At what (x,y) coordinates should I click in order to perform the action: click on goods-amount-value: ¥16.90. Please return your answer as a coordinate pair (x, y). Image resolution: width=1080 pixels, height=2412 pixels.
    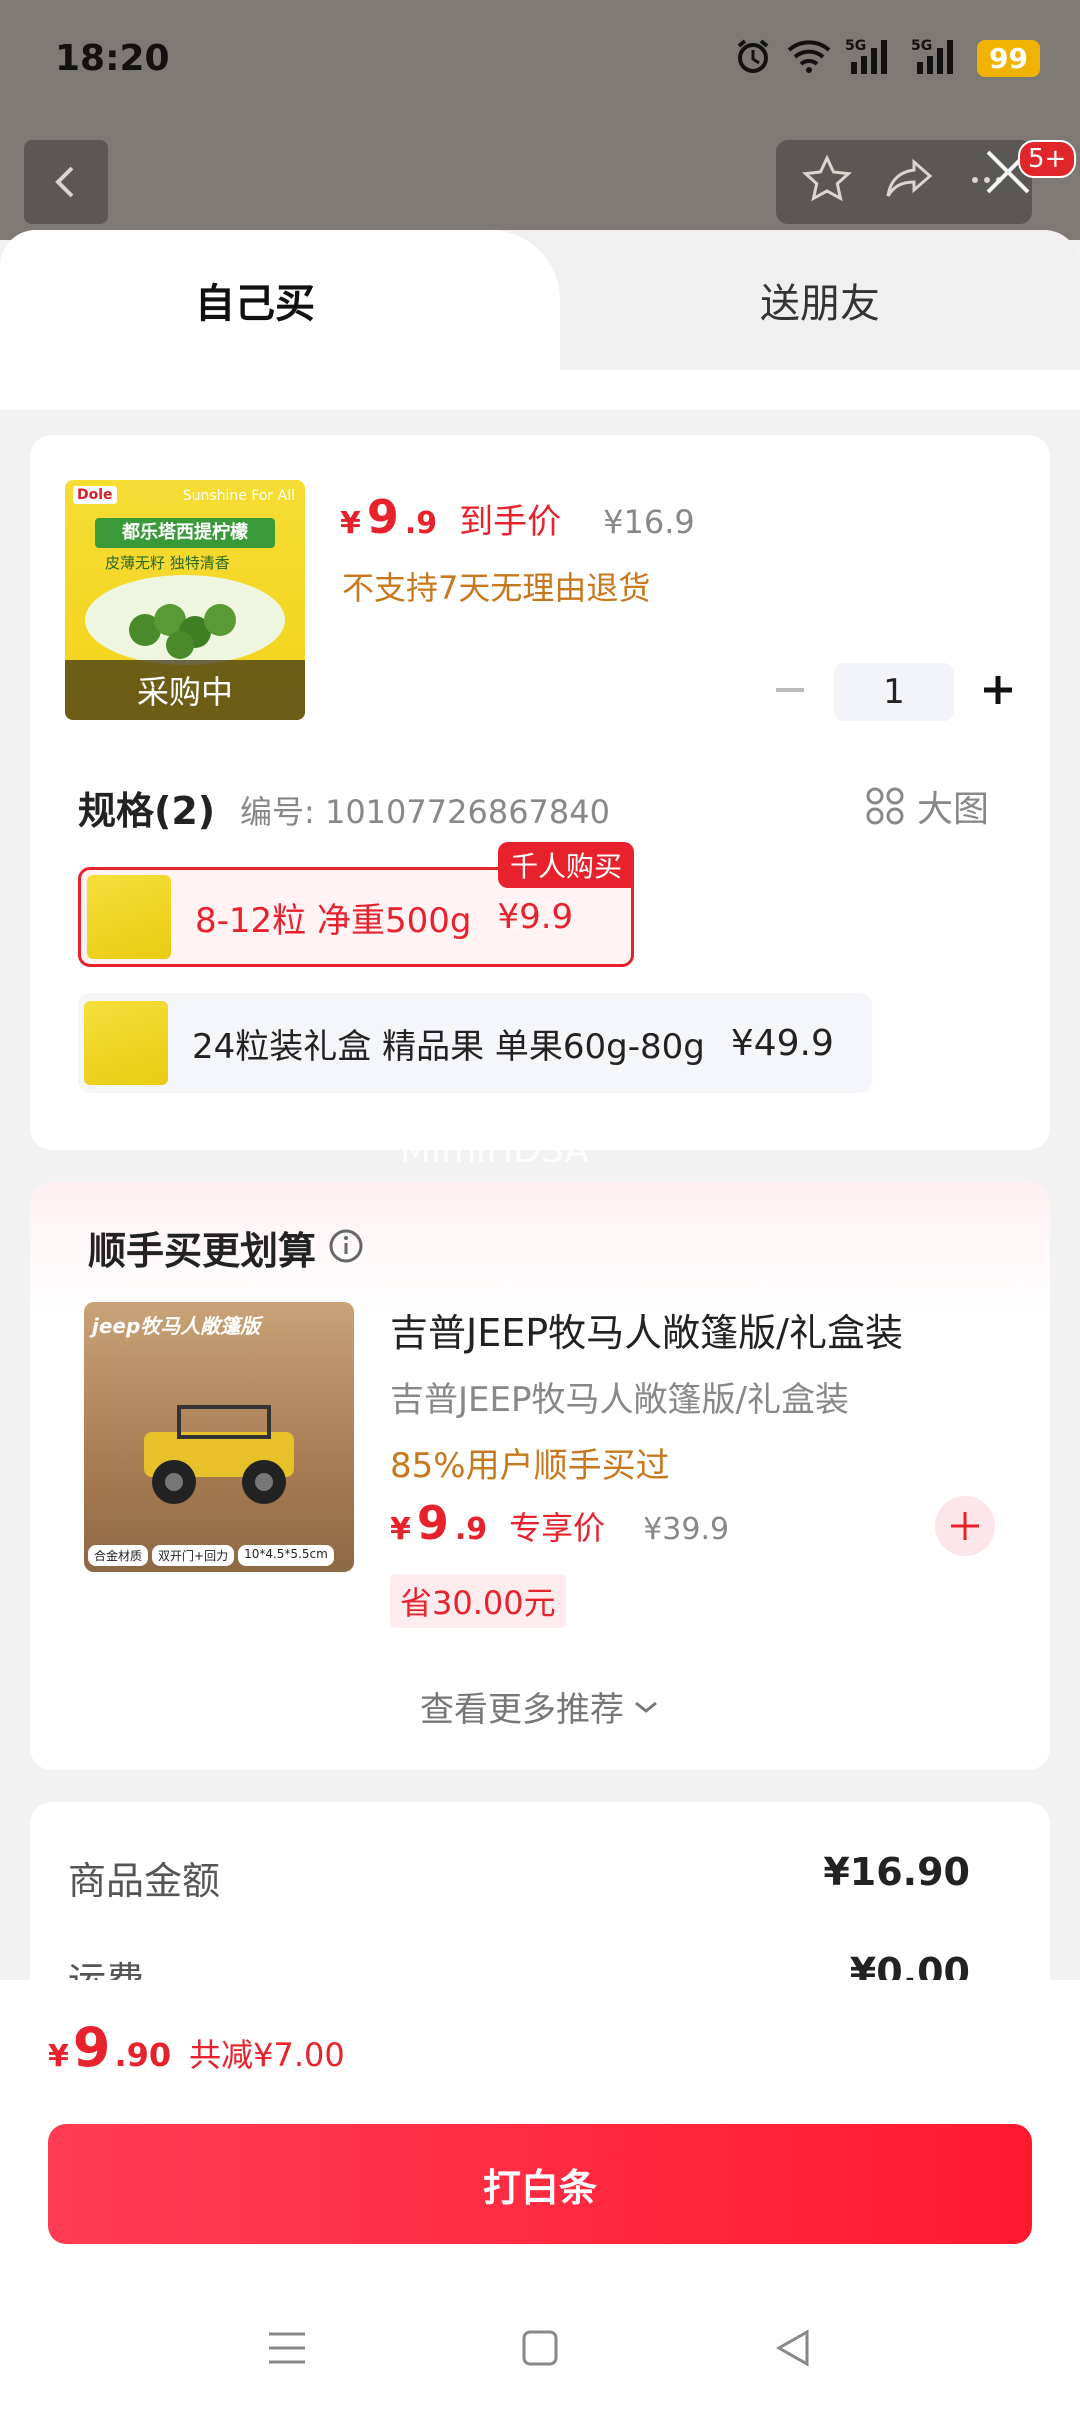
    Looking at the image, I should click on (896, 1872).